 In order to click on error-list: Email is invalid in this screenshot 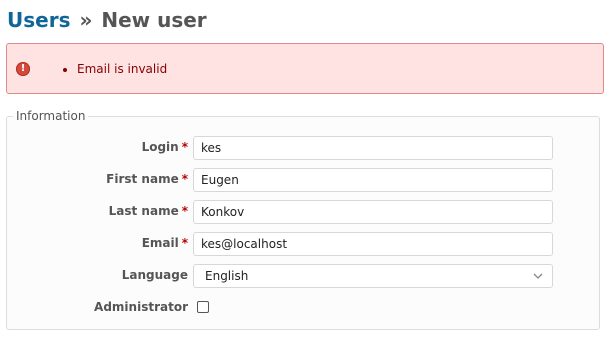, I will do `click(115, 69)`.